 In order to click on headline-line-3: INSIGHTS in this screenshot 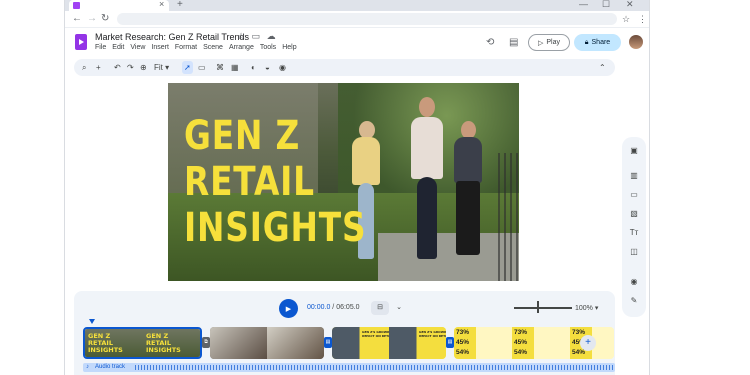, I will do `click(275, 228)`.